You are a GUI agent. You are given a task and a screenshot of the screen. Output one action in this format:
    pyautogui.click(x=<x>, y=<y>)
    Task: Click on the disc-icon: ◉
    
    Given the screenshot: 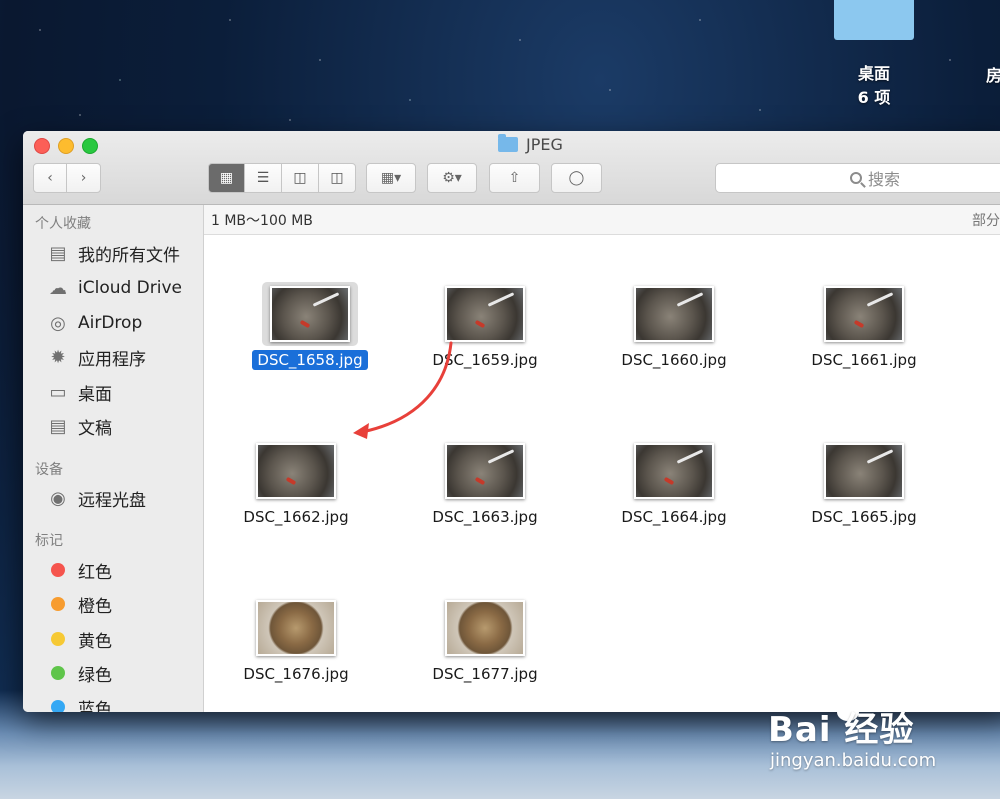 What is the action you would take?
    pyautogui.click(x=58, y=498)
    